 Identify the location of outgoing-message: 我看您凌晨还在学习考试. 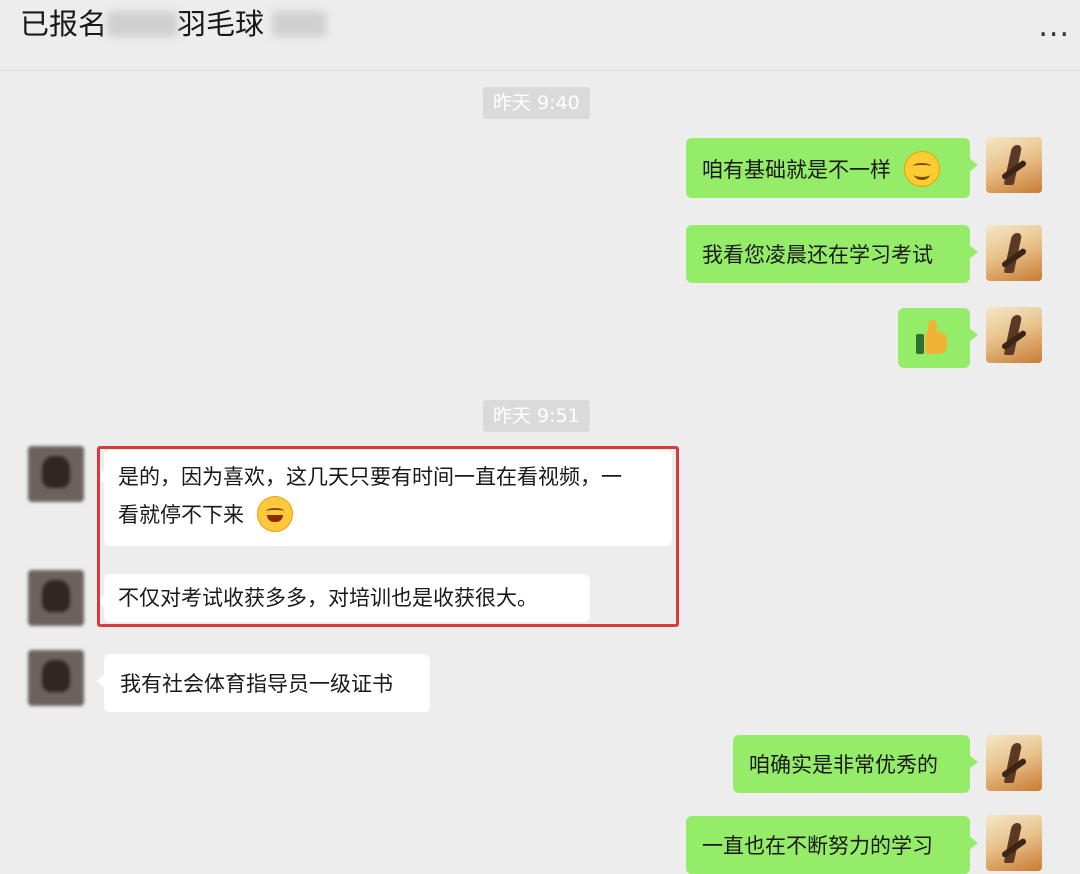
(832, 254).